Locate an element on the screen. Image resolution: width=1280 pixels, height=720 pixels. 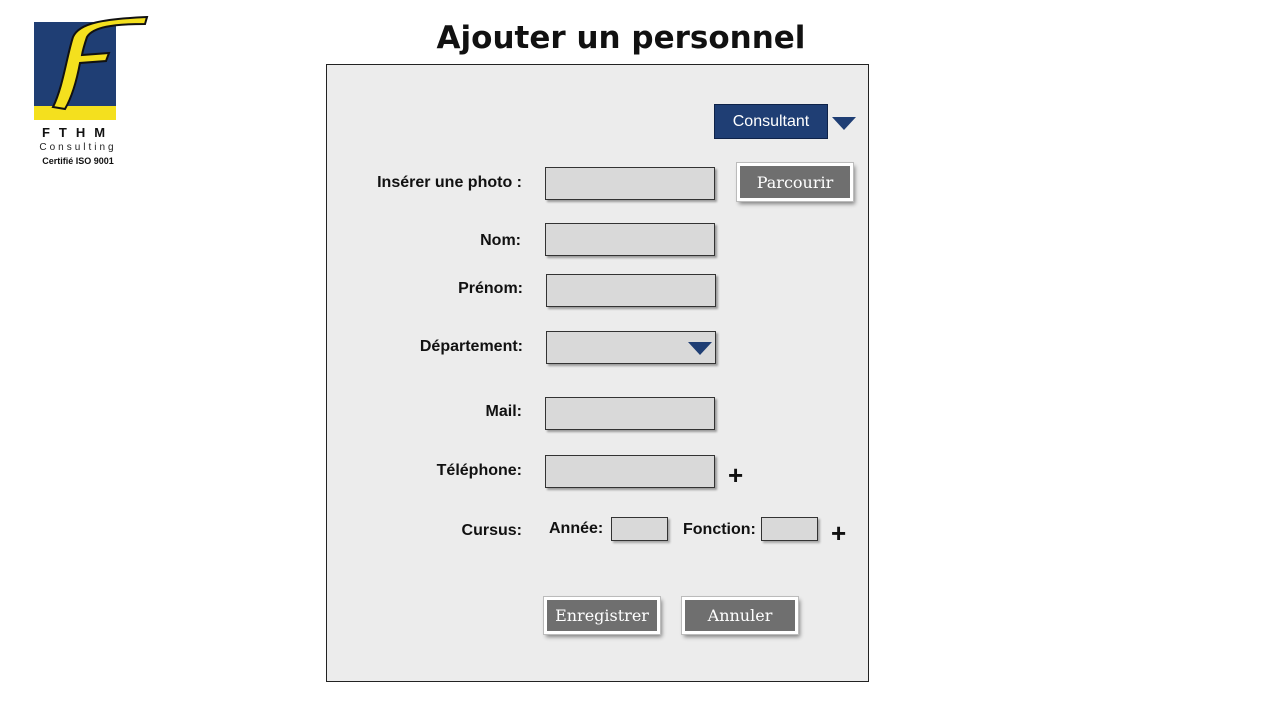
logo-name: FTHM is located at coordinates (78, 132).